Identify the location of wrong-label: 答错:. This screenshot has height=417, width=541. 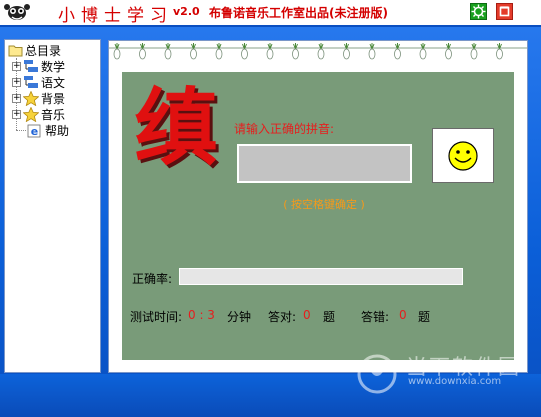
(375, 317).